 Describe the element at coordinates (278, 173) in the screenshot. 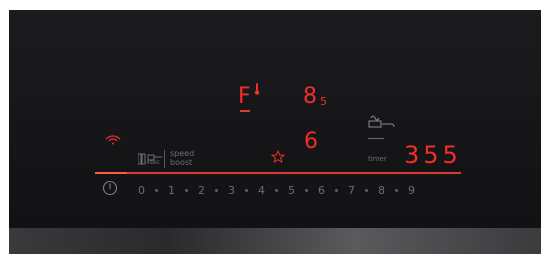

I see `active-slider-track` at that location.